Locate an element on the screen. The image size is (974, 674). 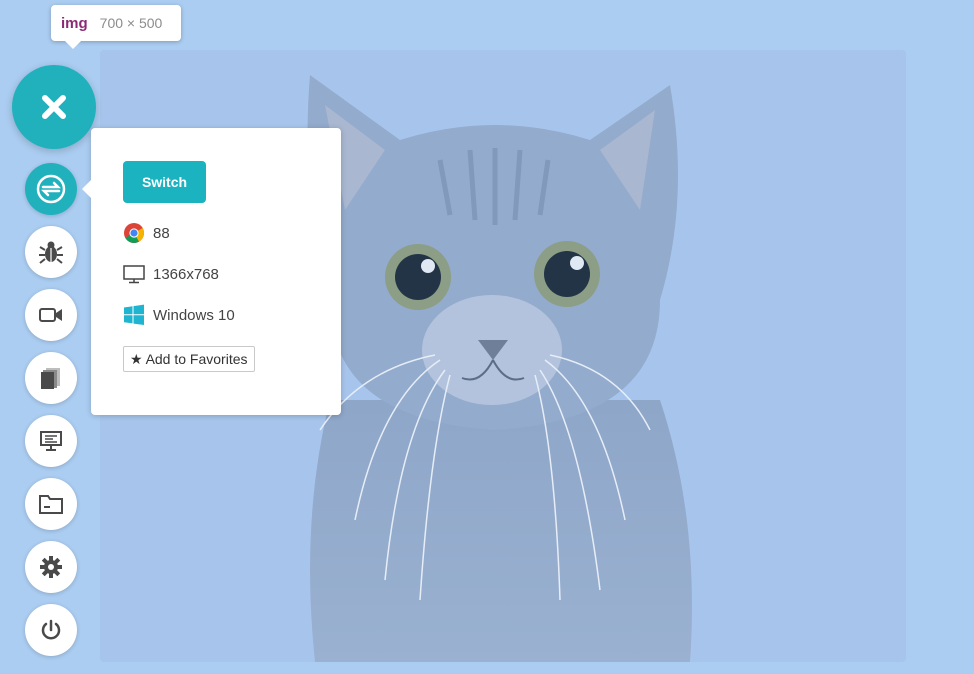
power-icon is located at coordinates (51, 629).